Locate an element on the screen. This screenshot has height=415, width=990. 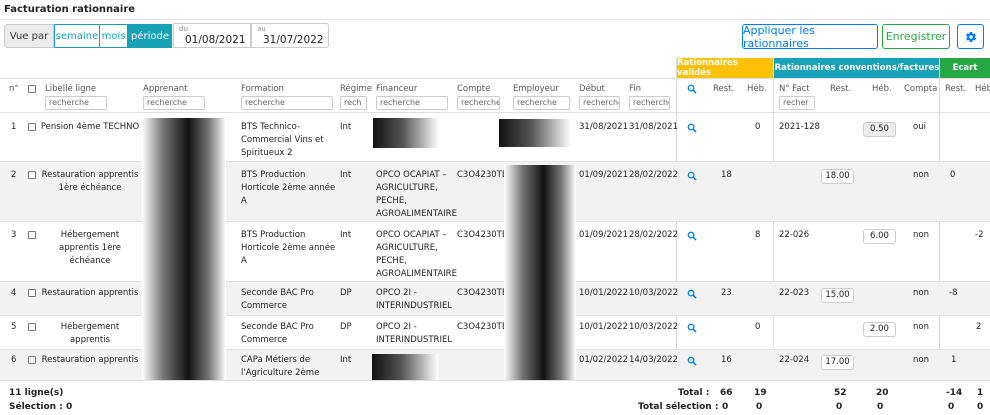
group-header-conventions: Rationnaires conventions/factures is located at coordinates (857, 68).